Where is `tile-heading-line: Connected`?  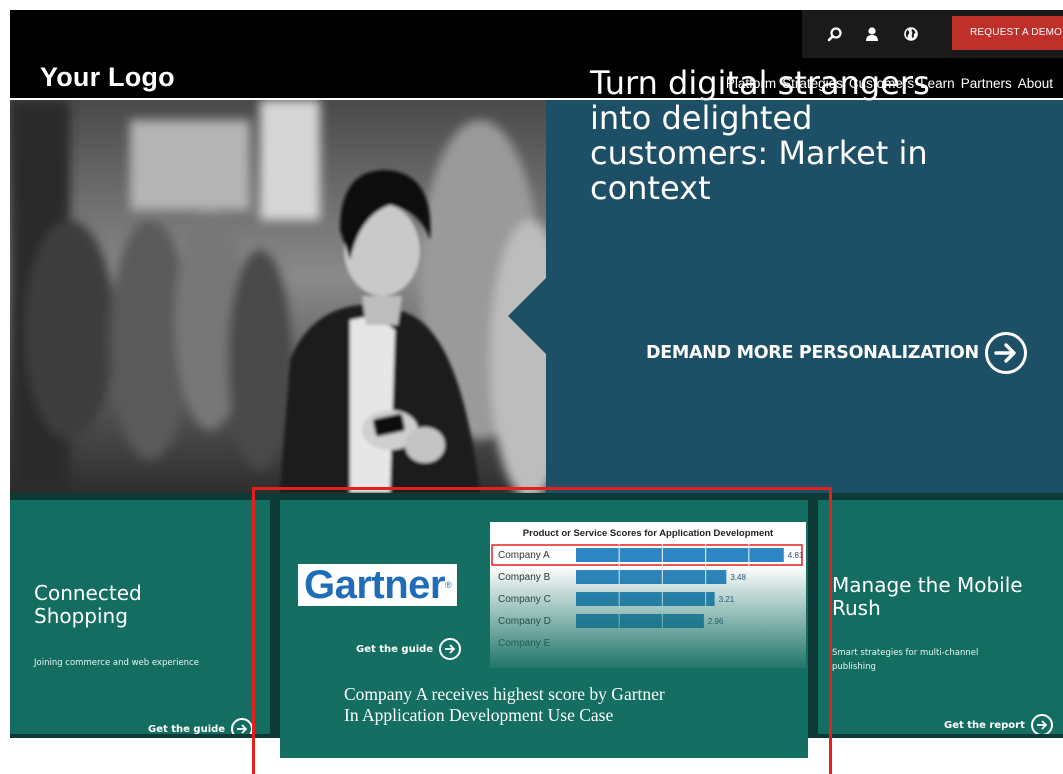
tile-heading-line: Connected is located at coordinates (88, 593).